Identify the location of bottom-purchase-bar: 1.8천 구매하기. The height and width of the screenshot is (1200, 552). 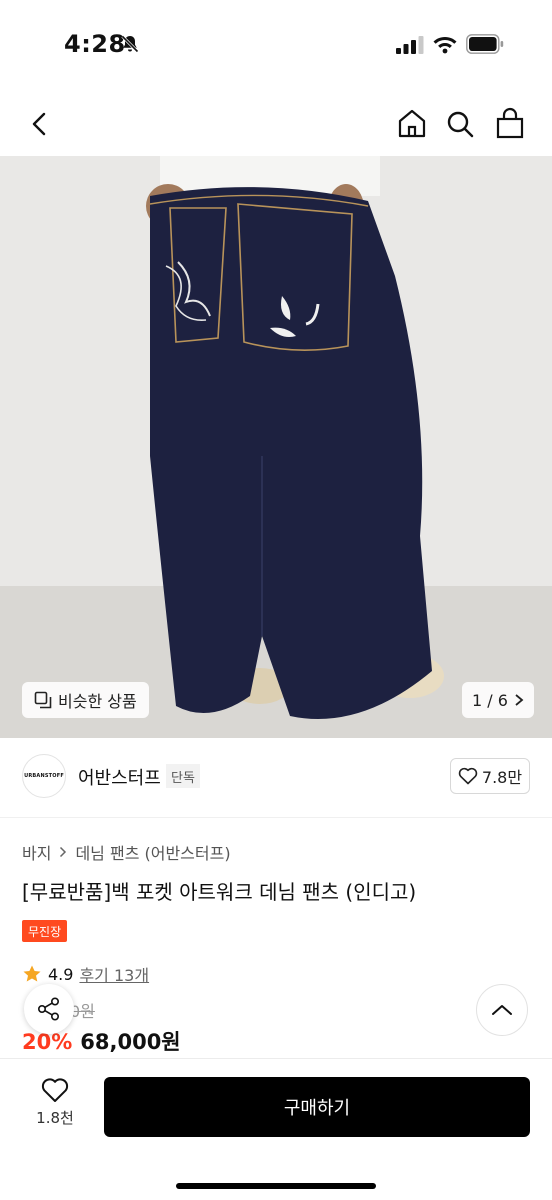
(276, 1129).